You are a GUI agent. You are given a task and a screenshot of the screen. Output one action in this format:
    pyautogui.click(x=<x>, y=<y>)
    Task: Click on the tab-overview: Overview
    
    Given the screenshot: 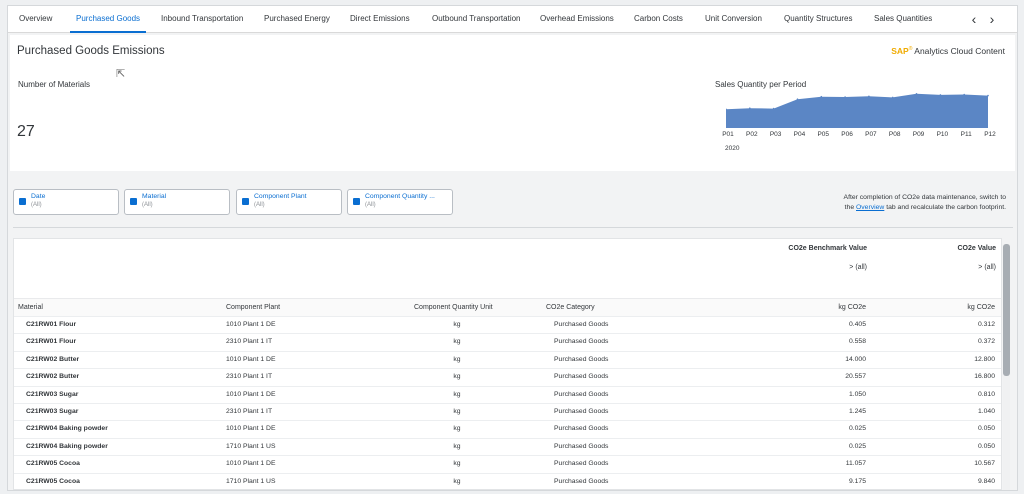 What is the action you would take?
    pyautogui.click(x=35, y=19)
    